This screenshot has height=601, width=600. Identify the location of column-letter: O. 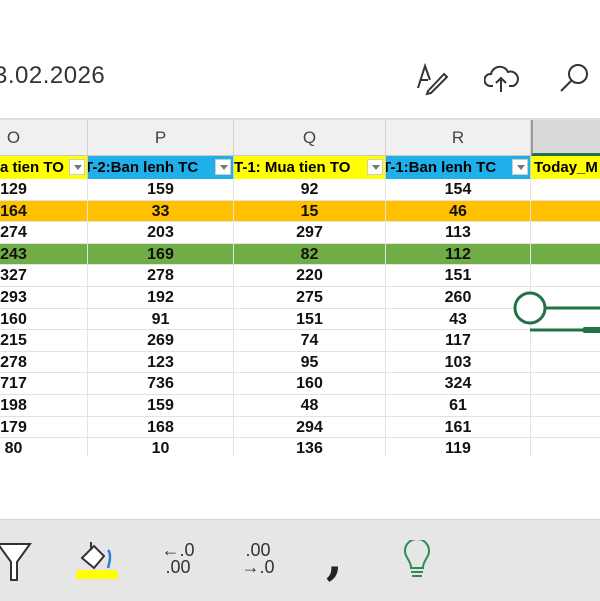
(13, 137).